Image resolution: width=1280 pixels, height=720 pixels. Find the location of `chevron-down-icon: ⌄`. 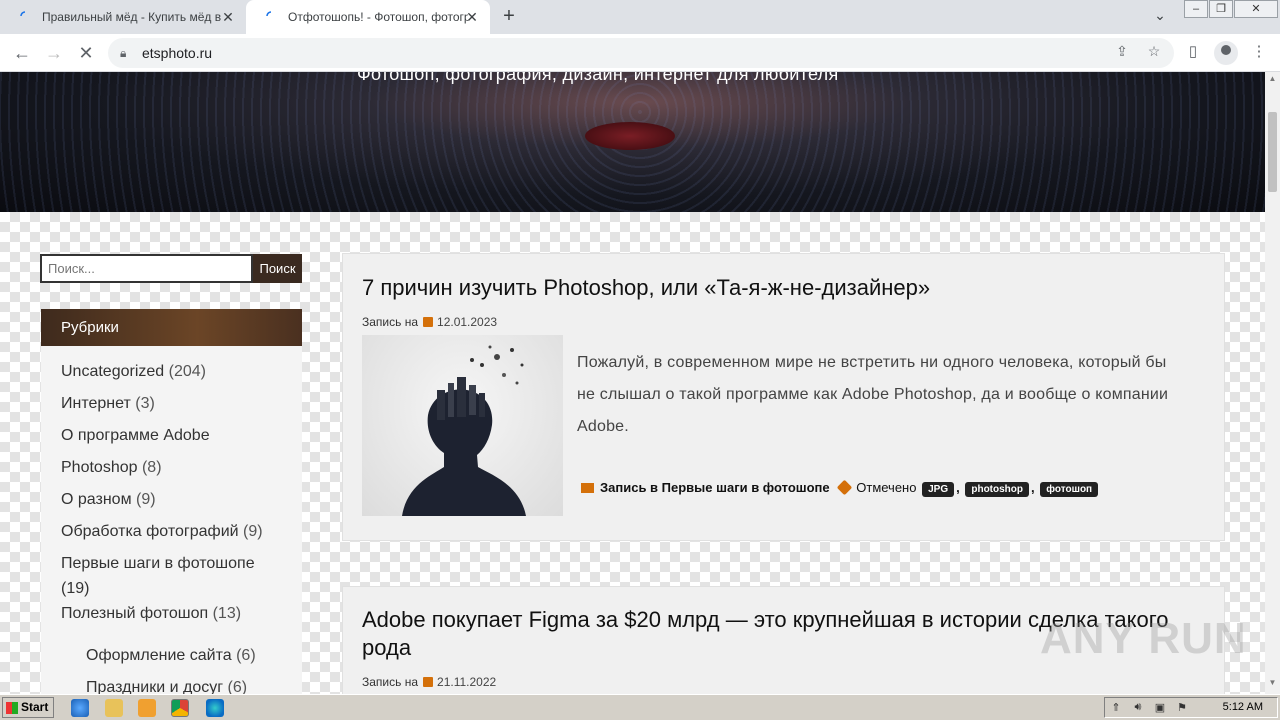

chevron-down-icon: ⌄ is located at coordinates (1160, 17).